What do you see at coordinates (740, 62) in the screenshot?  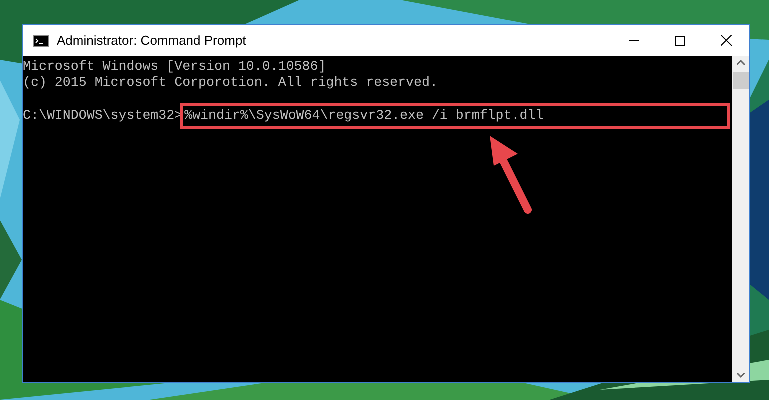 I see `scroll-up-icon` at bounding box center [740, 62].